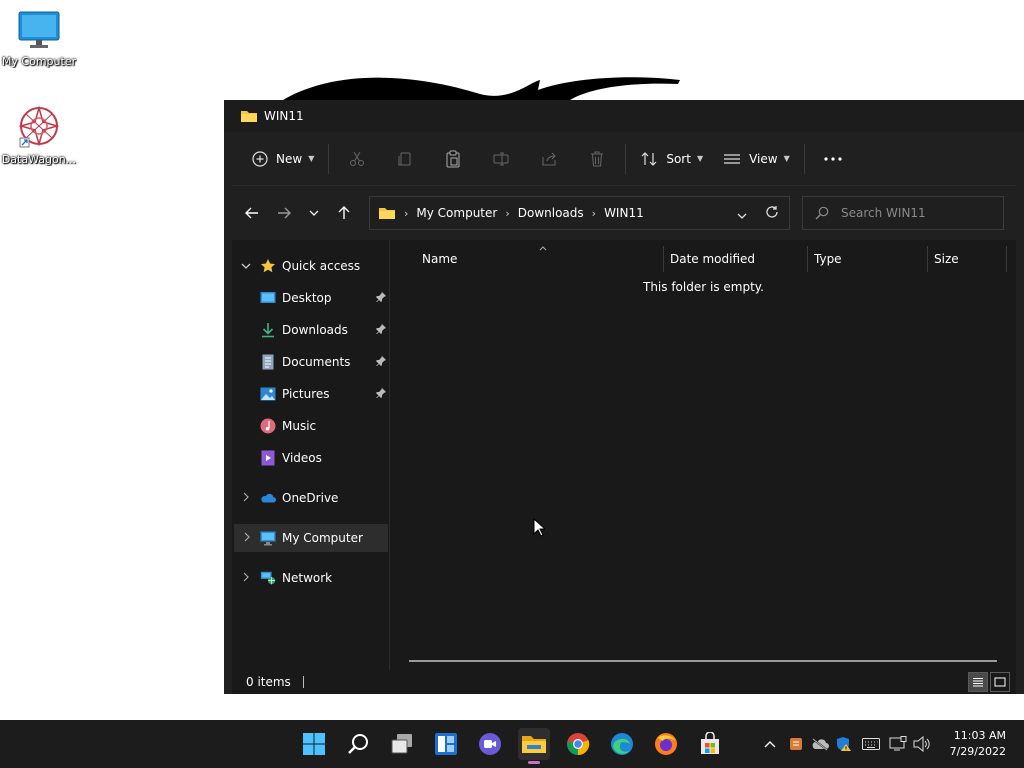 This screenshot has width=1024, height=768. Describe the element at coordinates (763, 158) in the screenshot. I see `view-button-label: View` at that location.